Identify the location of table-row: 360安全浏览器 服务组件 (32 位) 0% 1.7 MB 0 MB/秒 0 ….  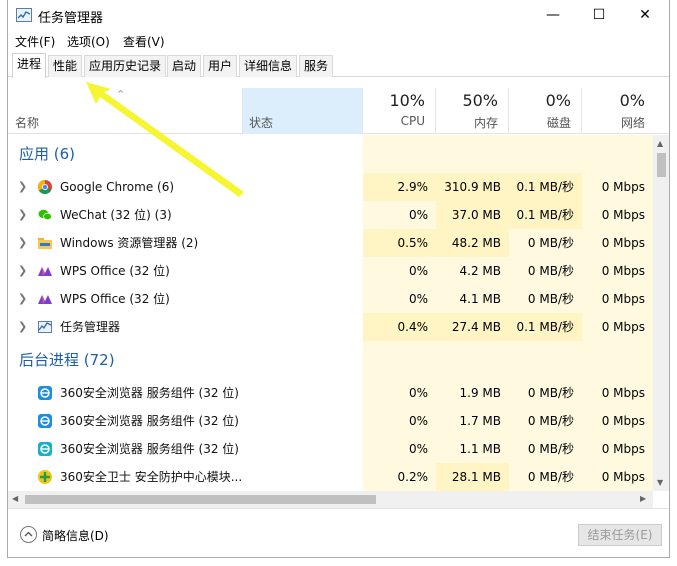
(330, 421).